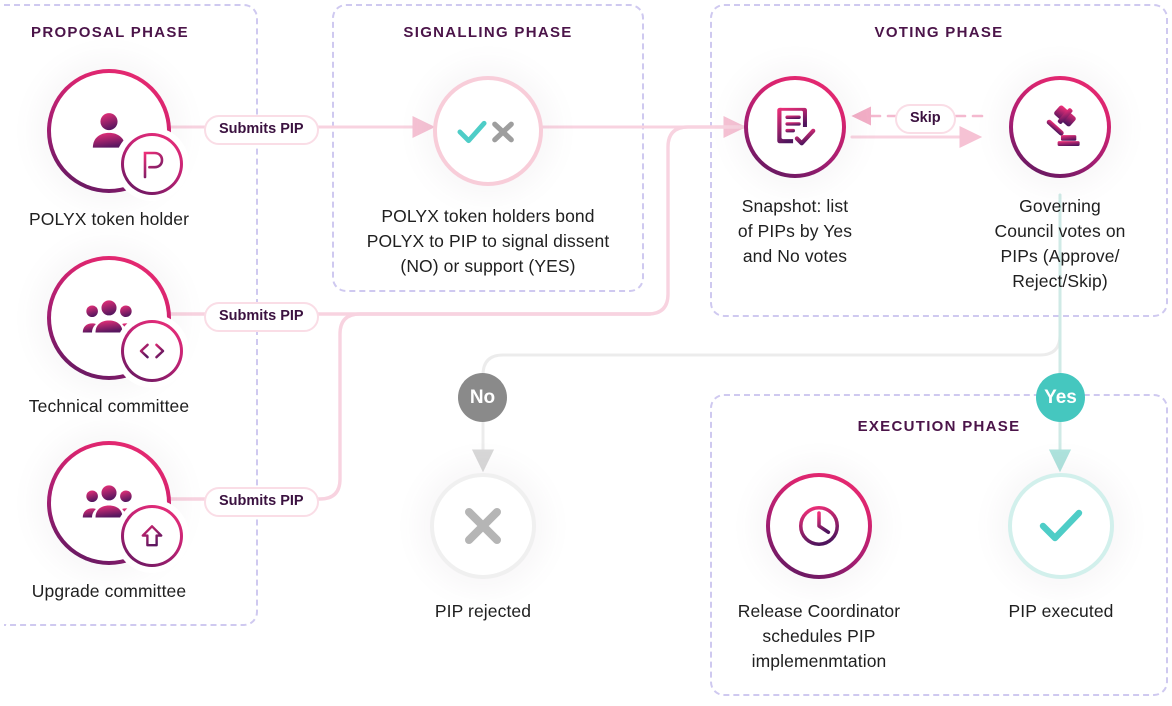 This screenshot has width=1172, height=706. Describe the element at coordinates (261, 317) in the screenshot. I see `edge-label-submits-pip-technical: Submits PIP` at that location.